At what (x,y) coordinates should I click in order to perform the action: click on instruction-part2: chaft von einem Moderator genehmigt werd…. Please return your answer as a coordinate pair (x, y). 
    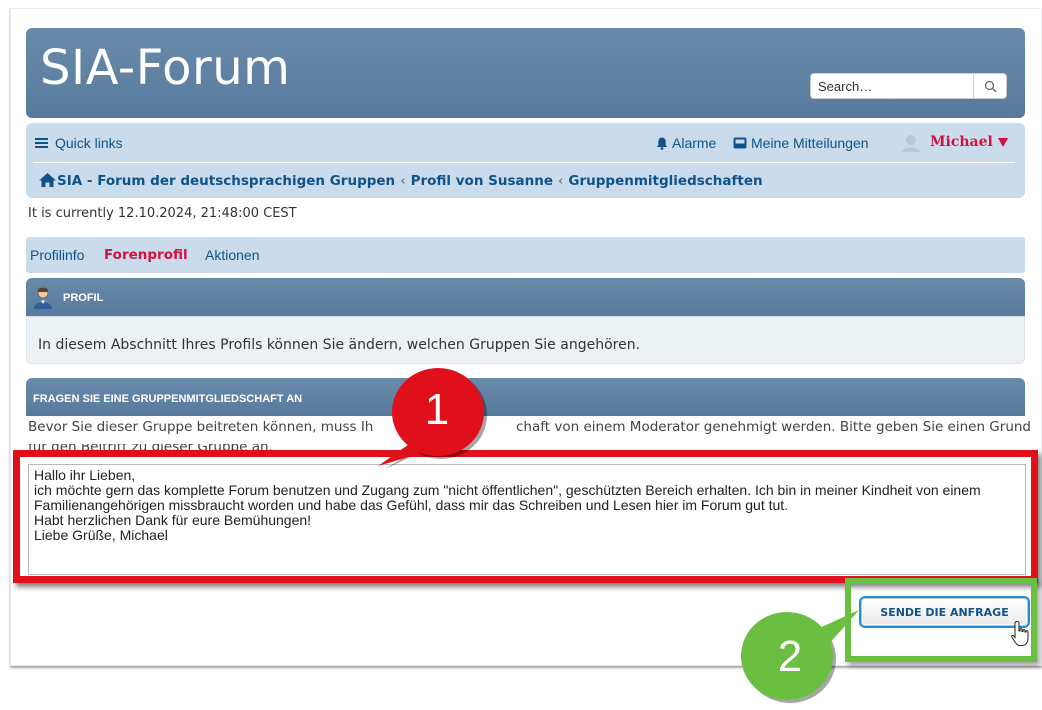
    Looking at the image, I should click on (773, 427).